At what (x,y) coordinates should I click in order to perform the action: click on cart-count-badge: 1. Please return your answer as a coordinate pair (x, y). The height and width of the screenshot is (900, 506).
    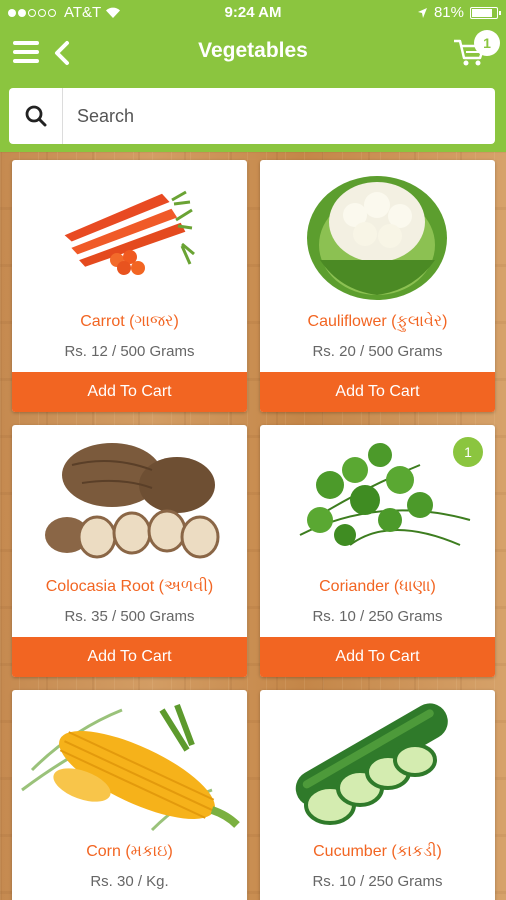
    Looking at the image, I should click on (487, 43).